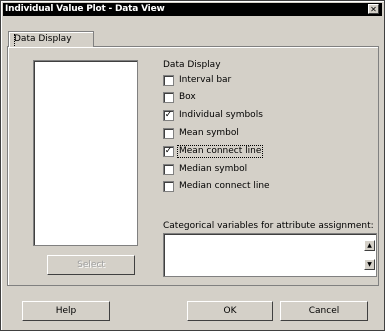  What do you see at coordinates (324, 311) in the screenshot?
I see `cancel-button: Cancel` at bounding box center [324, 311].